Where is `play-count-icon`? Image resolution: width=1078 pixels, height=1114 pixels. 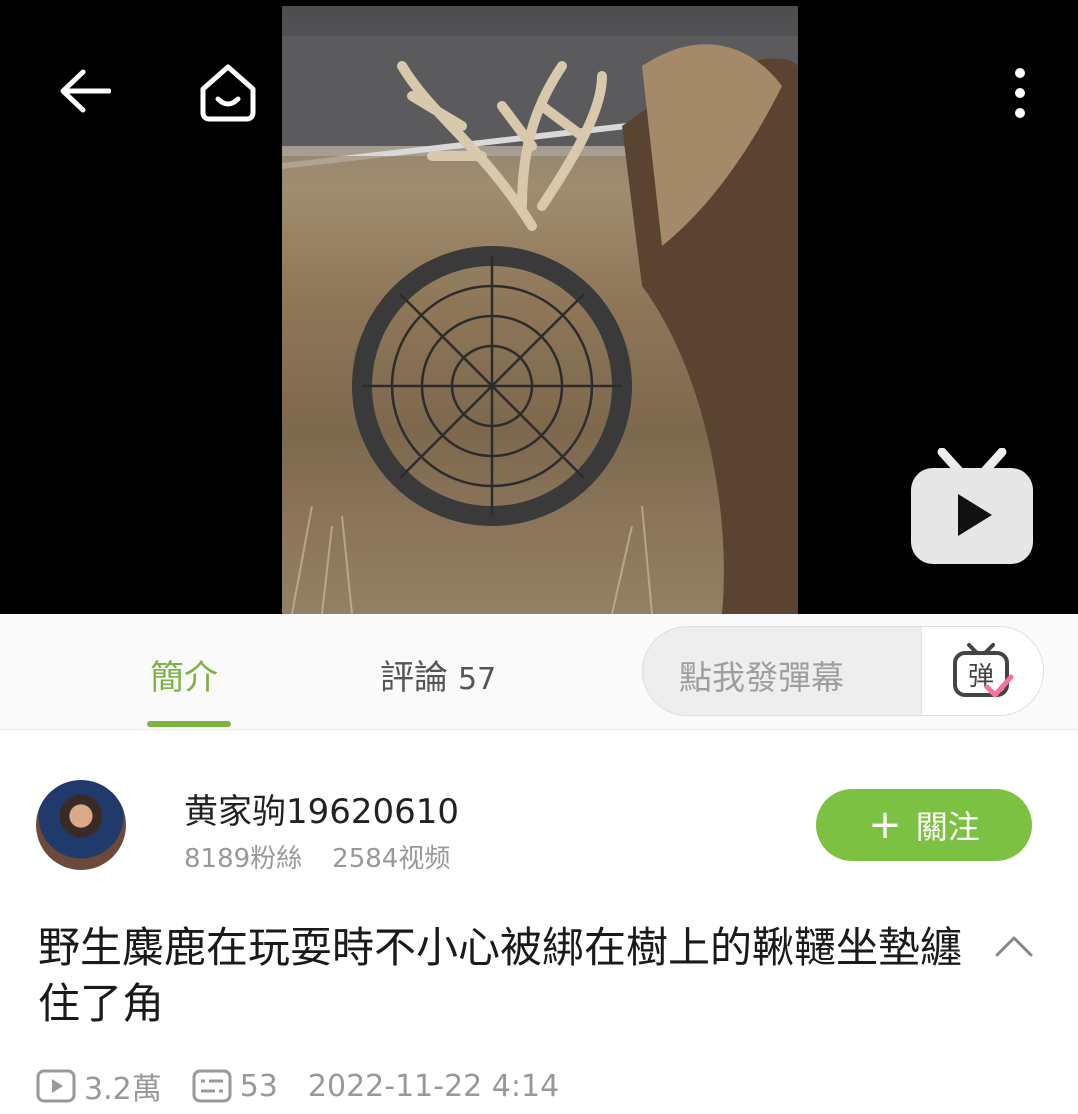
play-count-icon is located at coordinates (56, 1086).